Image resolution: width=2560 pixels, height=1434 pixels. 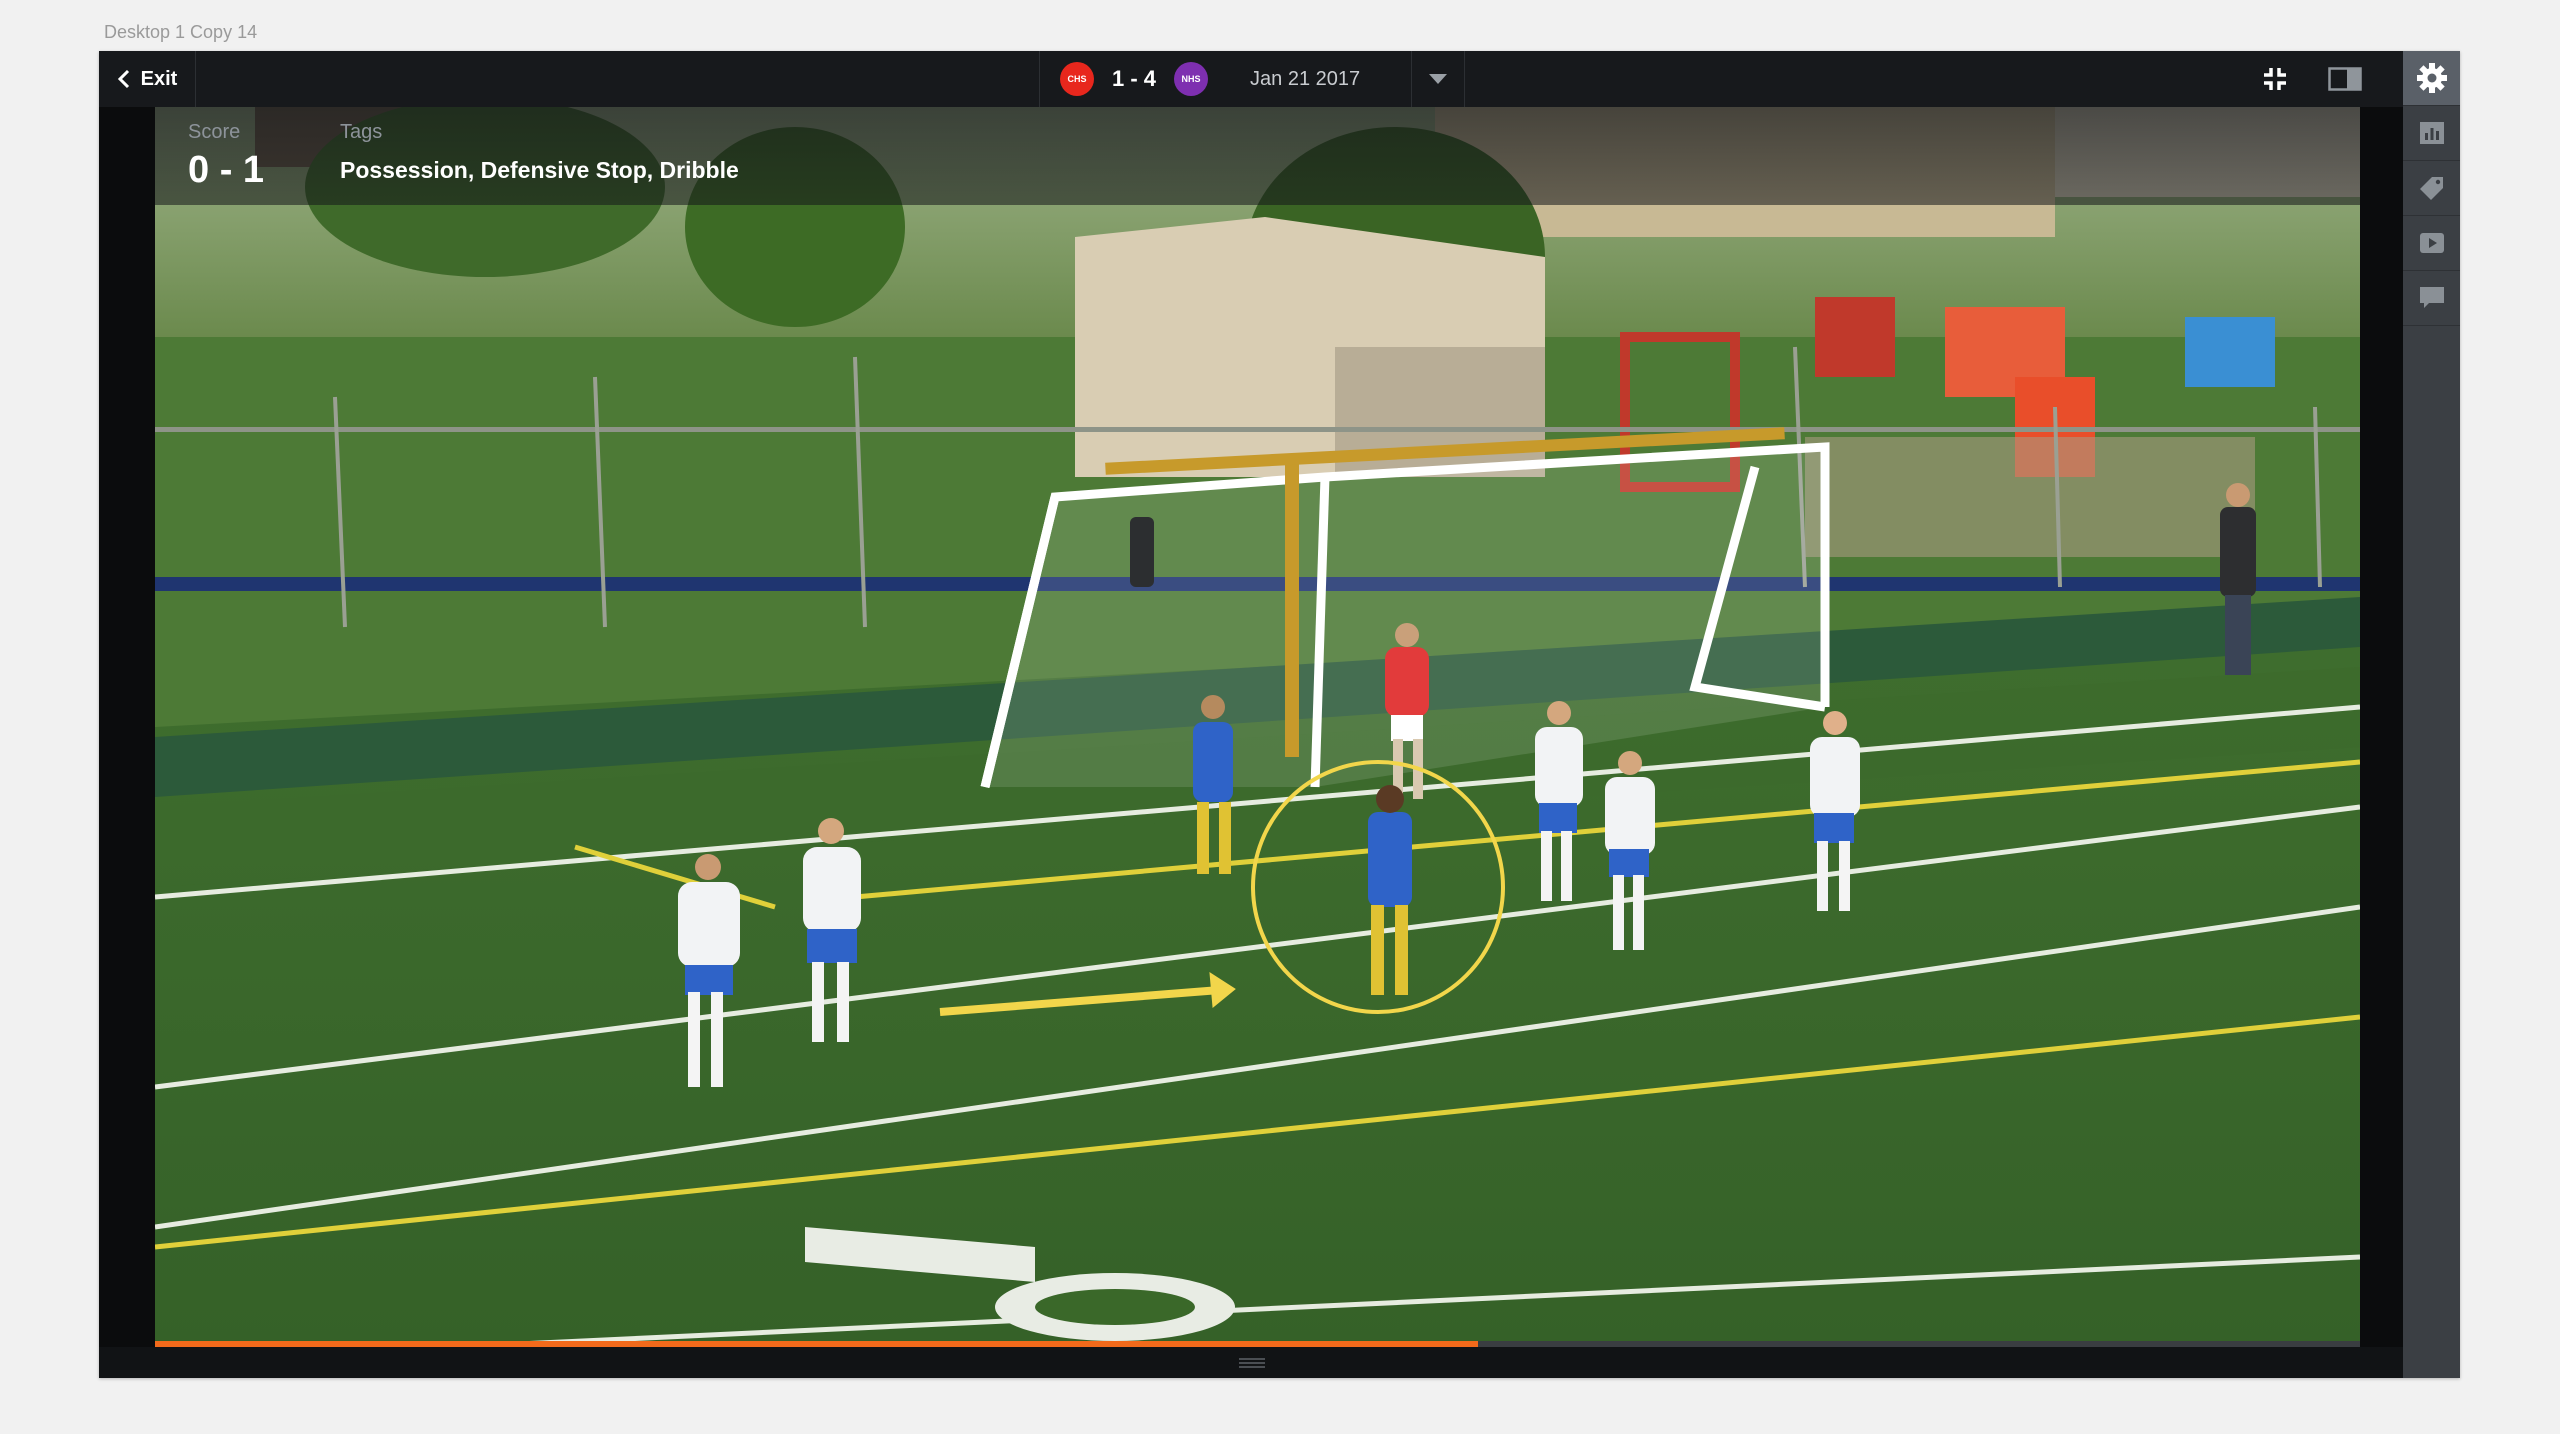 I want to click on score-label: Score, so click(x=214, y=132).